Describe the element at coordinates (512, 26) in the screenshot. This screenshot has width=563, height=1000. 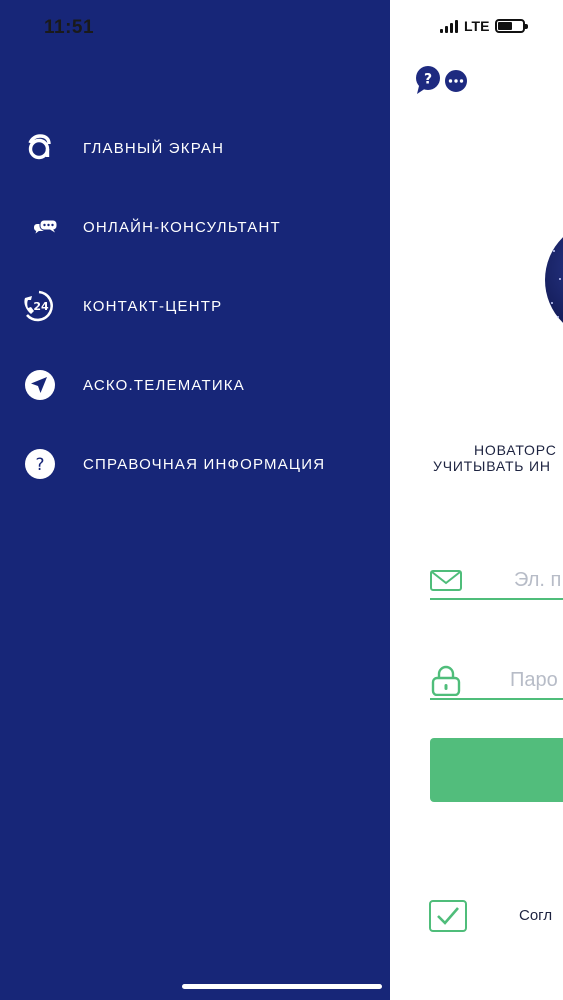
I see `battery-icon` at that location.